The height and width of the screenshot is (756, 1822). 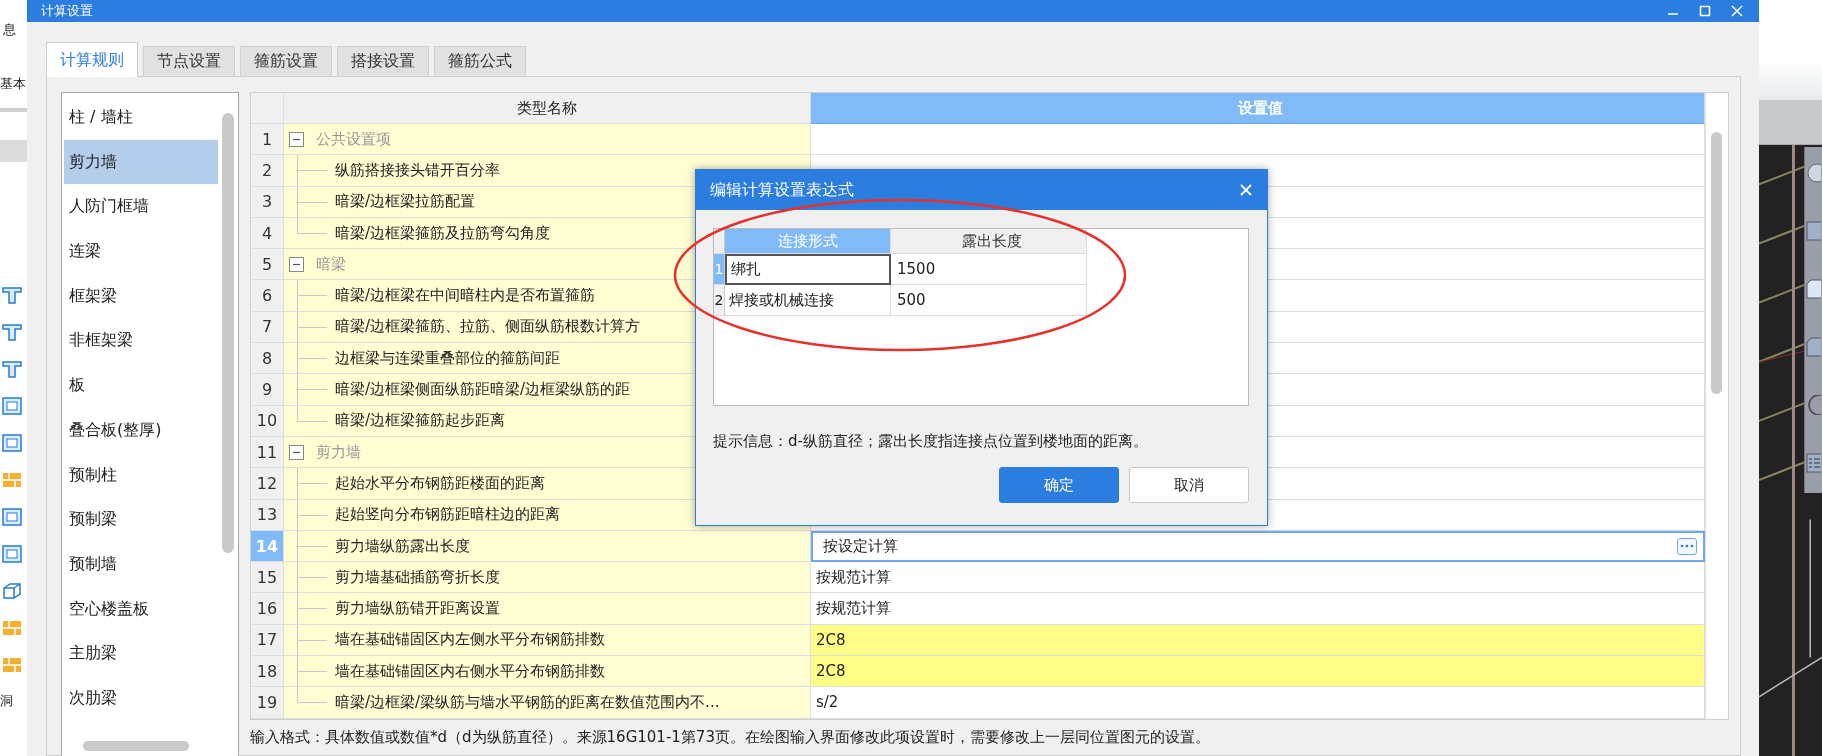 What do you see at coordinates (470, 640) in the screenshot?
I see `setting-name: 墙在基础锚固区内左侧水平分布钢筋排数` at bounding box center [470, 640].